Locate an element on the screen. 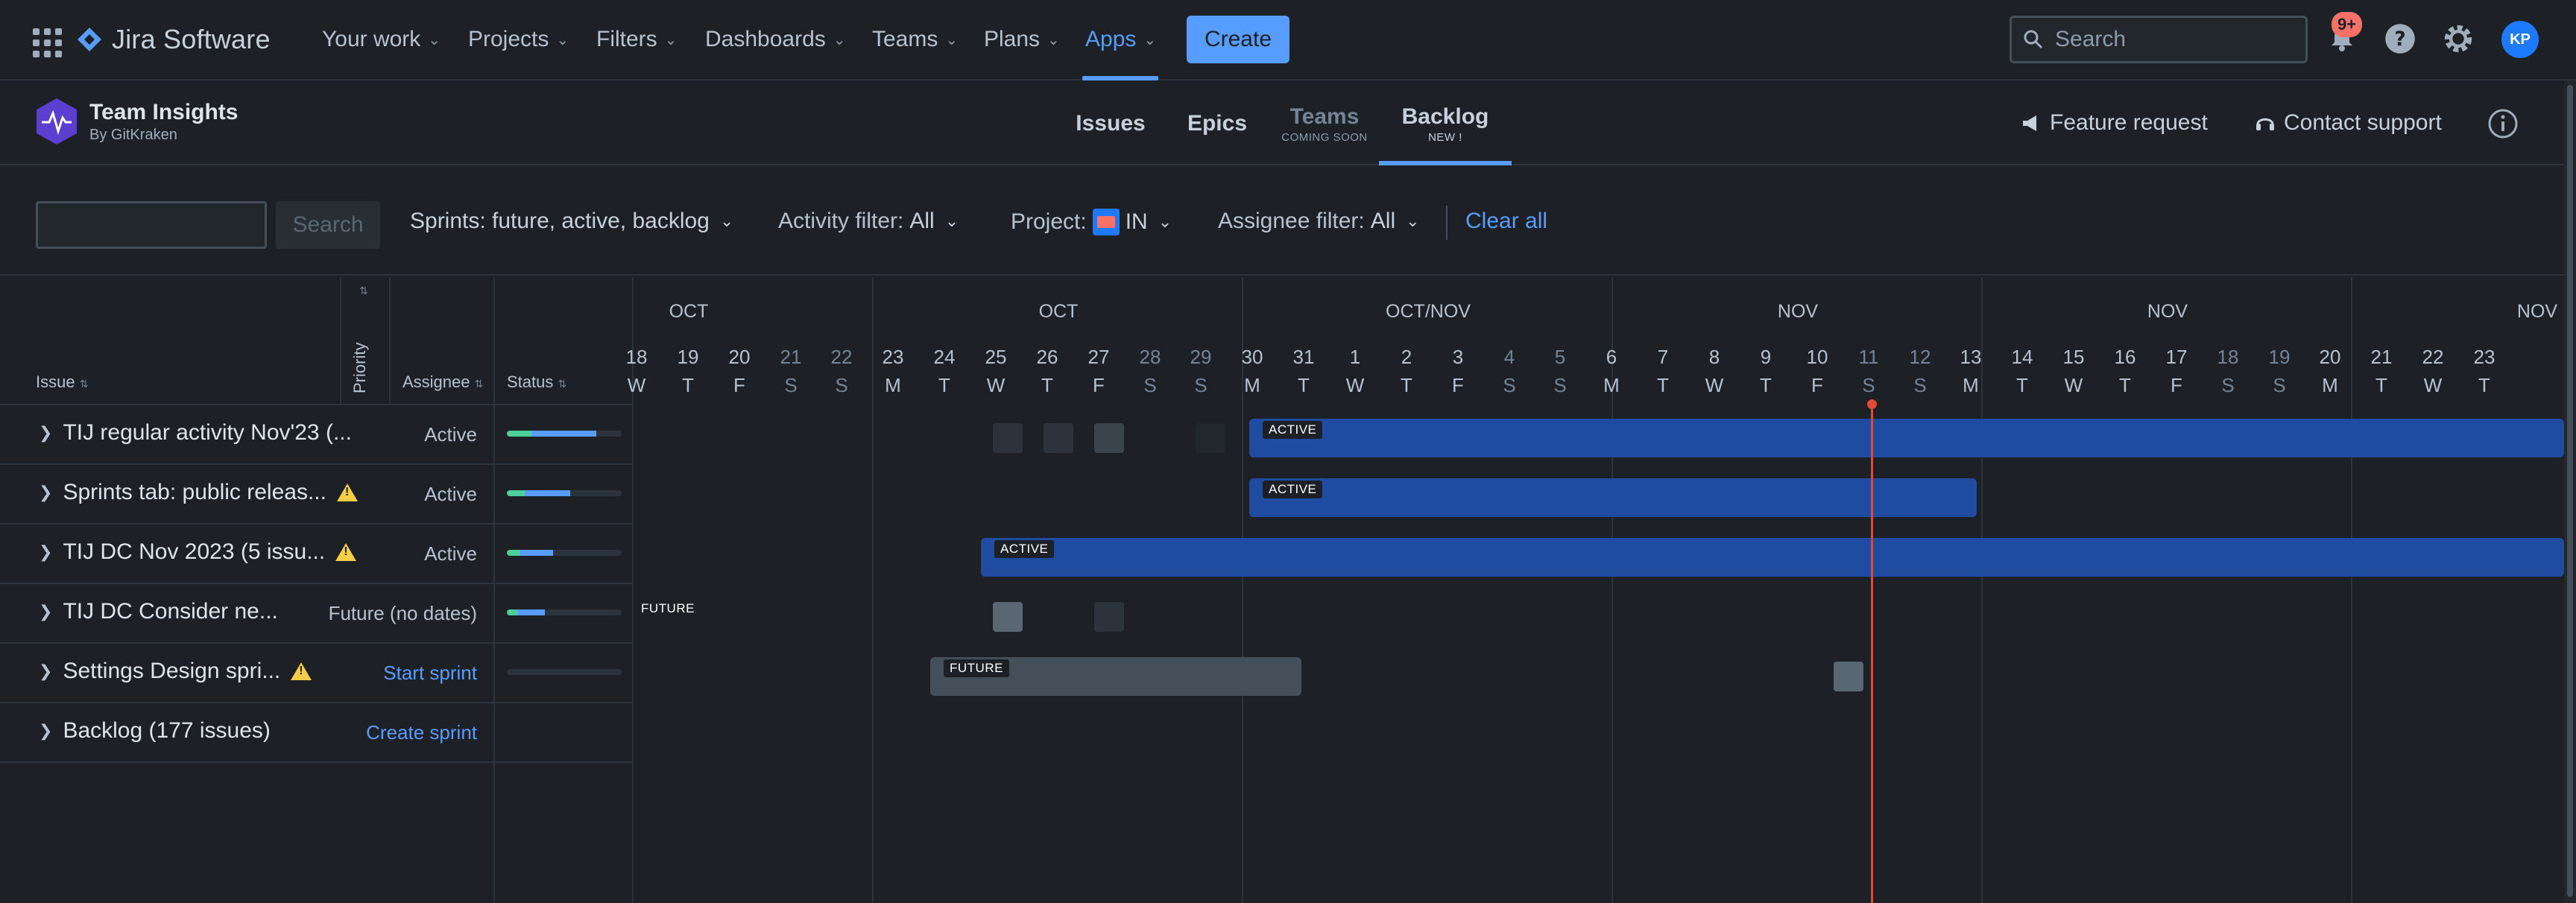  project-filter-dropdown: Project: IN ⌄ is located at coordinates (1091, 222).